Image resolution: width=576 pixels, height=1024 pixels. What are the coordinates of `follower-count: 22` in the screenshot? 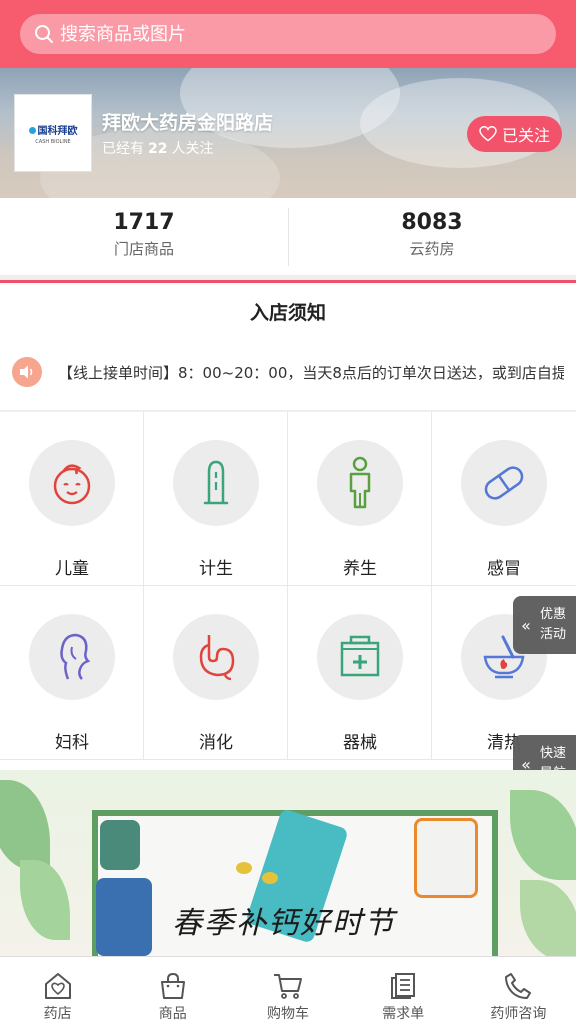 It's located at (158, 149).